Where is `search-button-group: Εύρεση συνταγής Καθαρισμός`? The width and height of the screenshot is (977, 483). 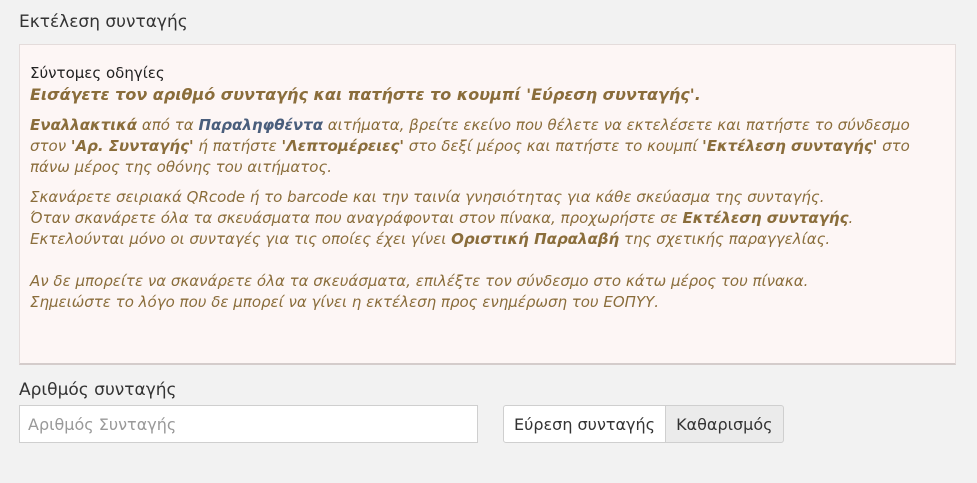
search-button-group: Εύρεση συνταγής Καθαρισμός is located at coordinates (643, 424).